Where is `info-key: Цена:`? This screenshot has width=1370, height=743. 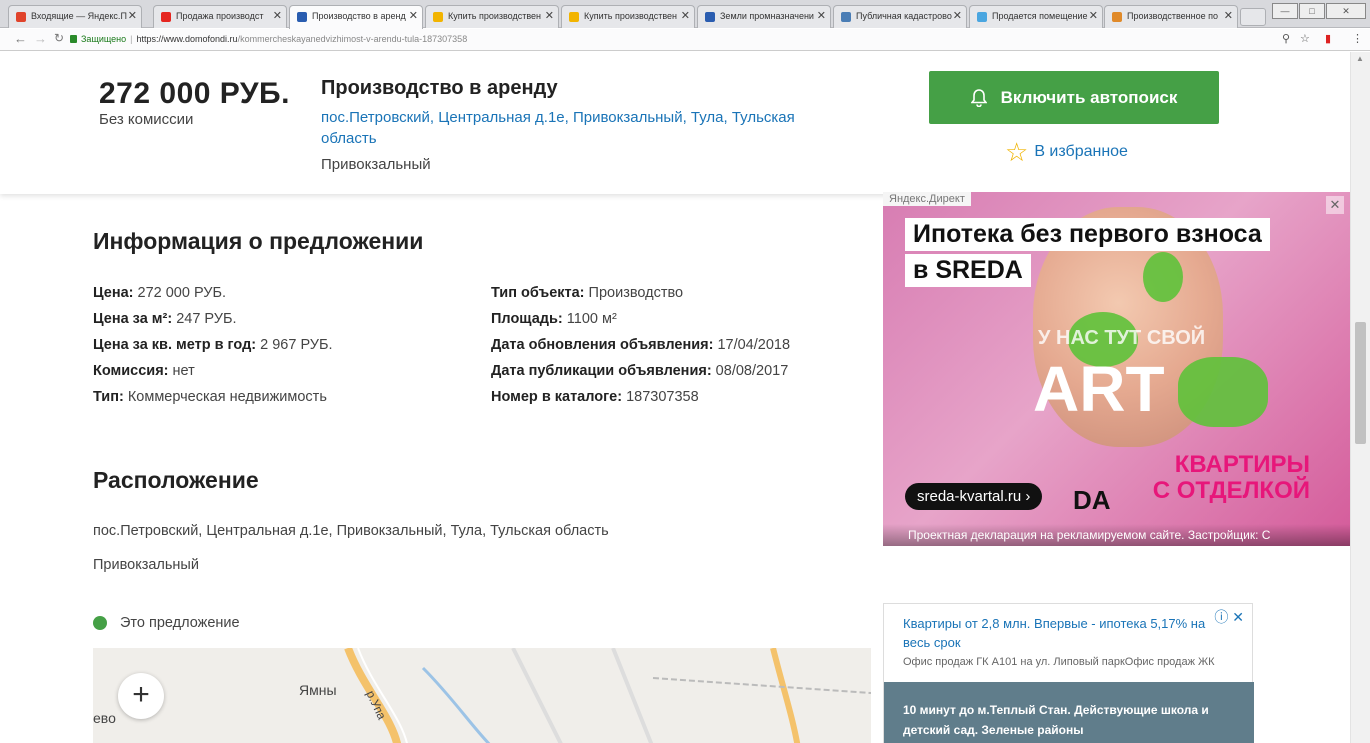
info-key: Цена: is located at coordinates (113, 293).